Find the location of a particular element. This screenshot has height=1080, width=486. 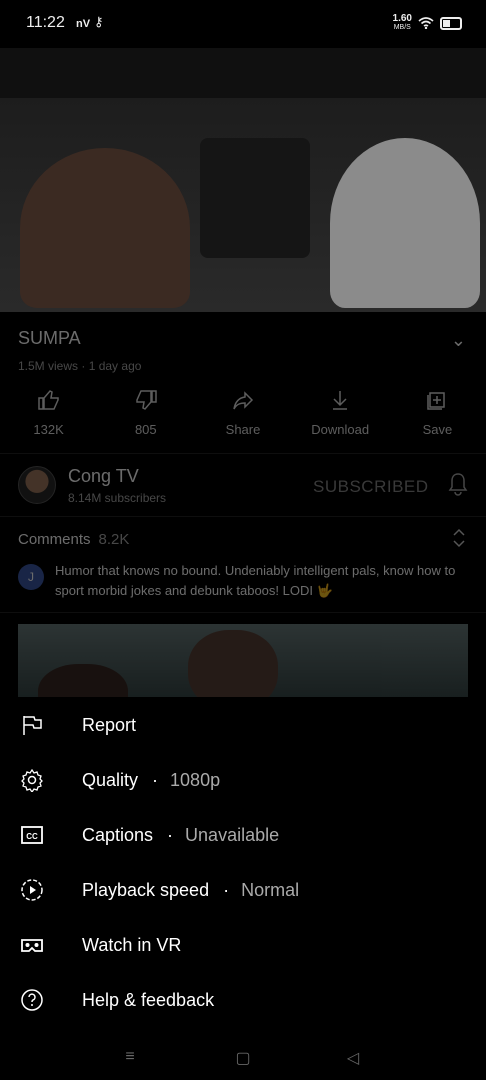

channel-subscribers: 8.14M subscribers is located at coordinates (117, 498).